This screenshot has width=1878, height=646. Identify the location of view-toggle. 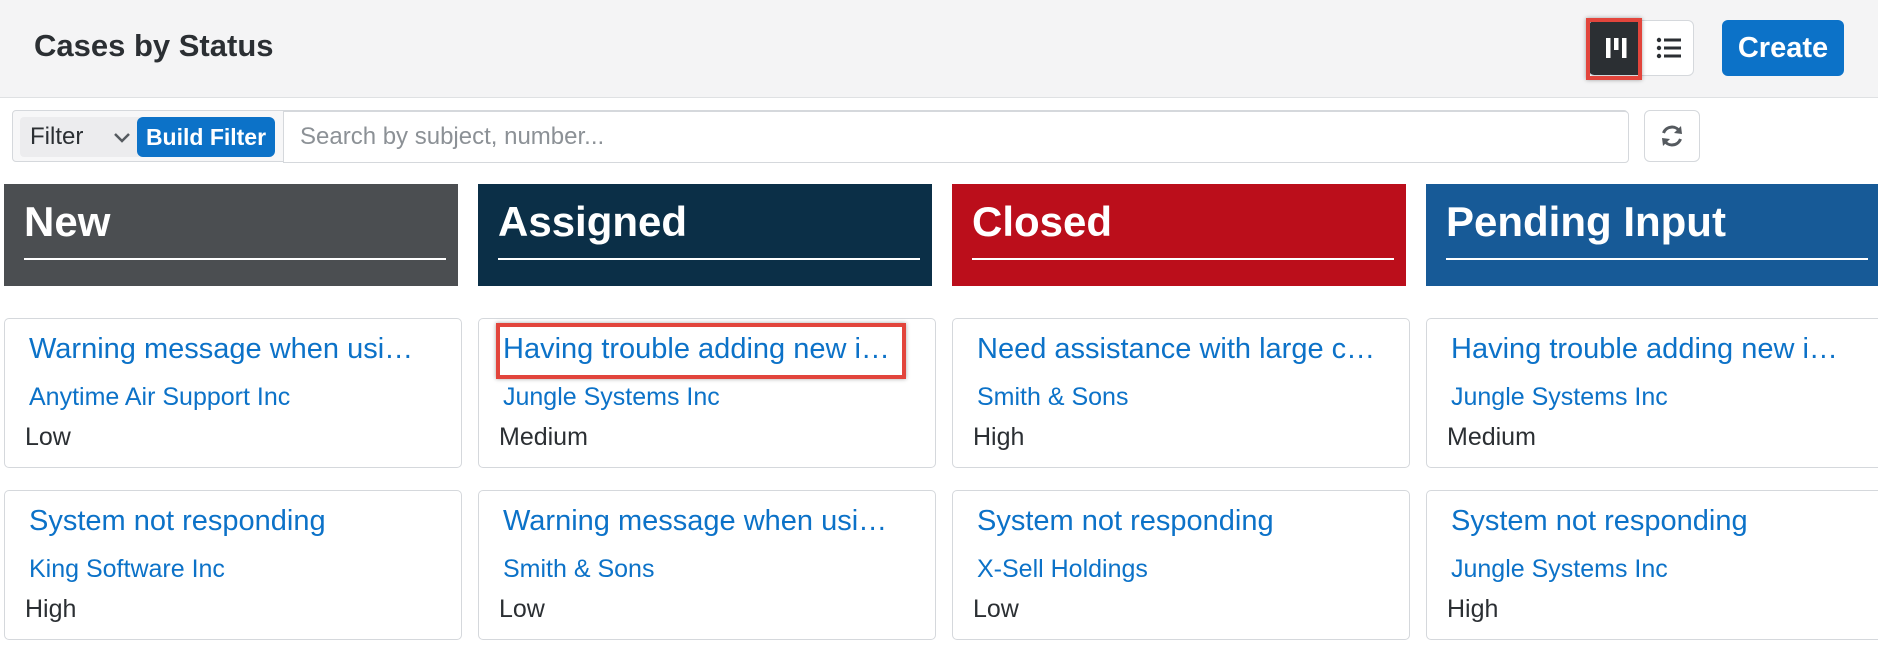
(1641, 48).